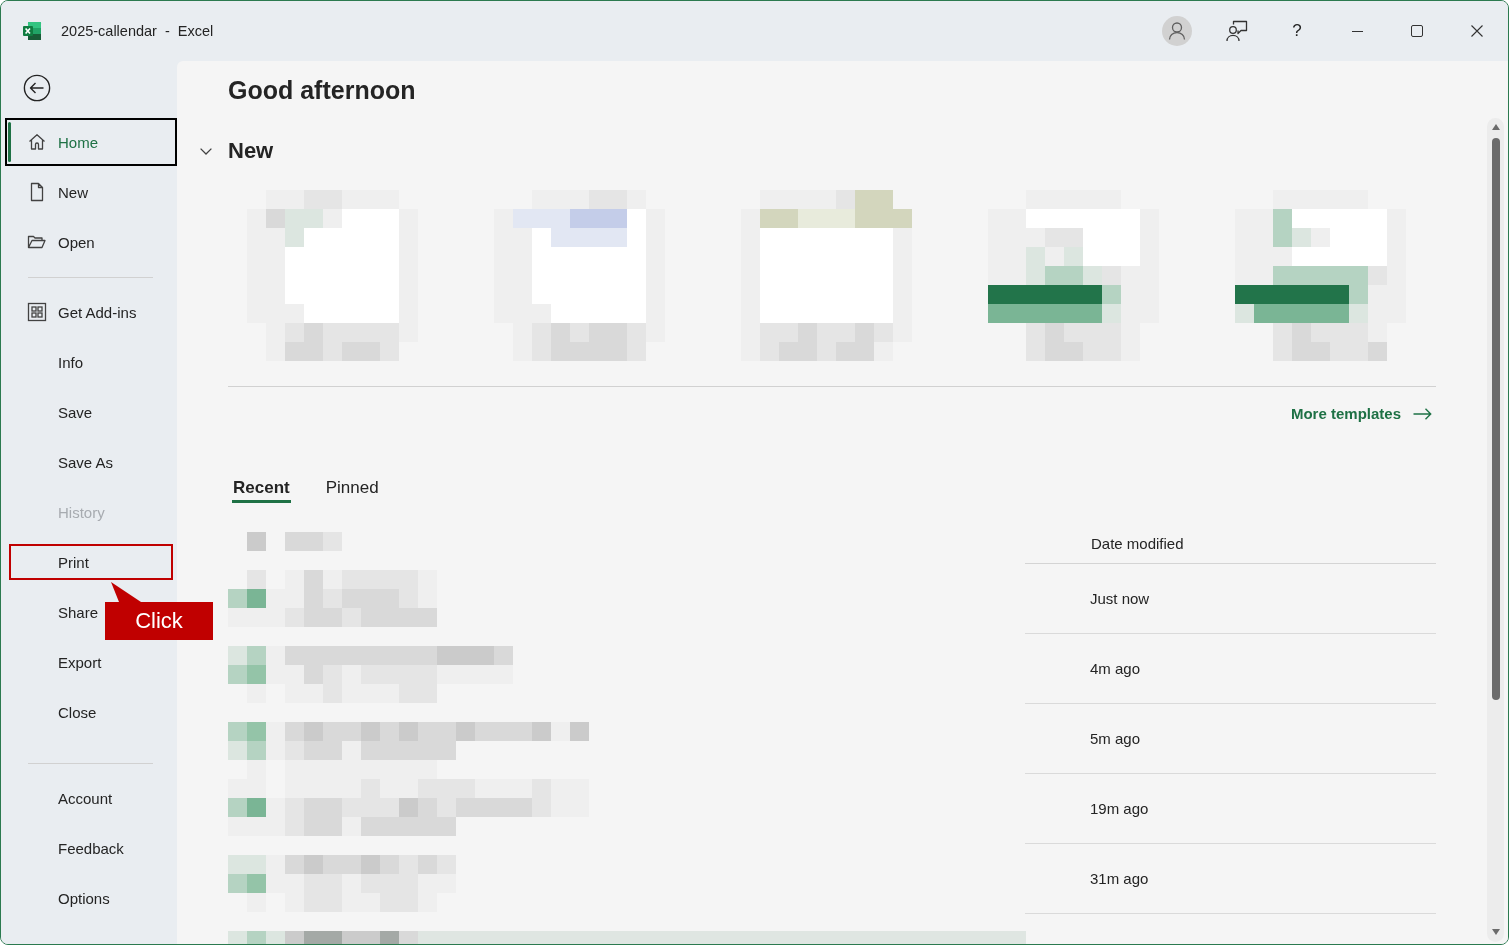 Image resolution: width=1509 pixels, height=945 pixels. Describe the element at coordinates (91, 848) in the screenshot. I see `sidebar-item: Feedback` at that location.